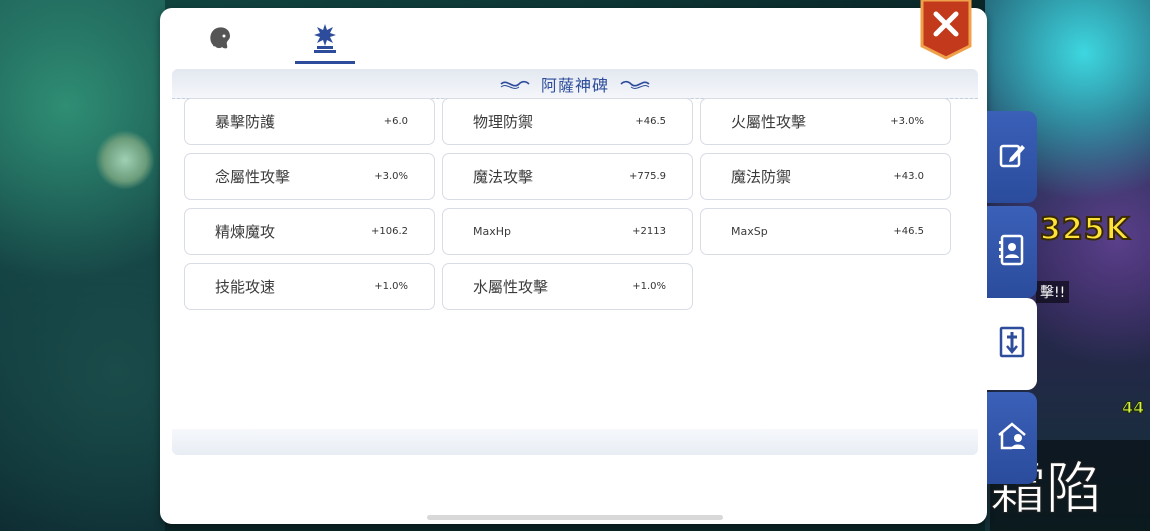 This screenshot has width=1150, height=531. What do you see at coordinates (769, 122) in the screenshot?
I see `stat-label: 火屬性攻擊` at bounding box center [769, 122].